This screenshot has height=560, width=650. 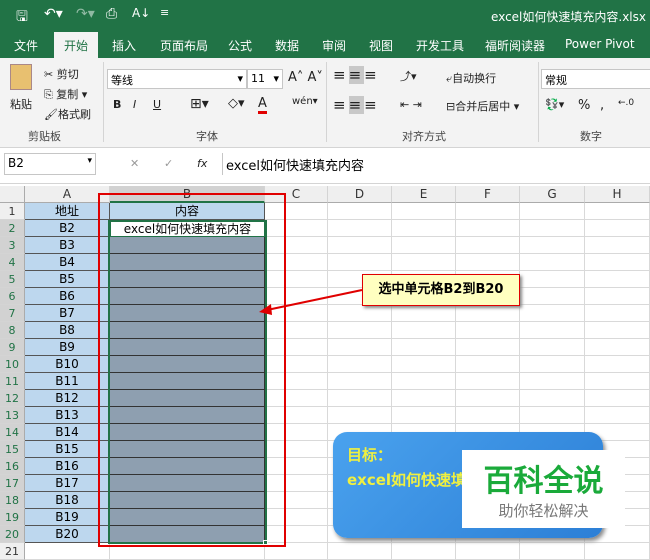 What do you see at coordinates (12, 228) in the screenshot?
I see `row-header-2: 2` at bounding box center [12, 228].